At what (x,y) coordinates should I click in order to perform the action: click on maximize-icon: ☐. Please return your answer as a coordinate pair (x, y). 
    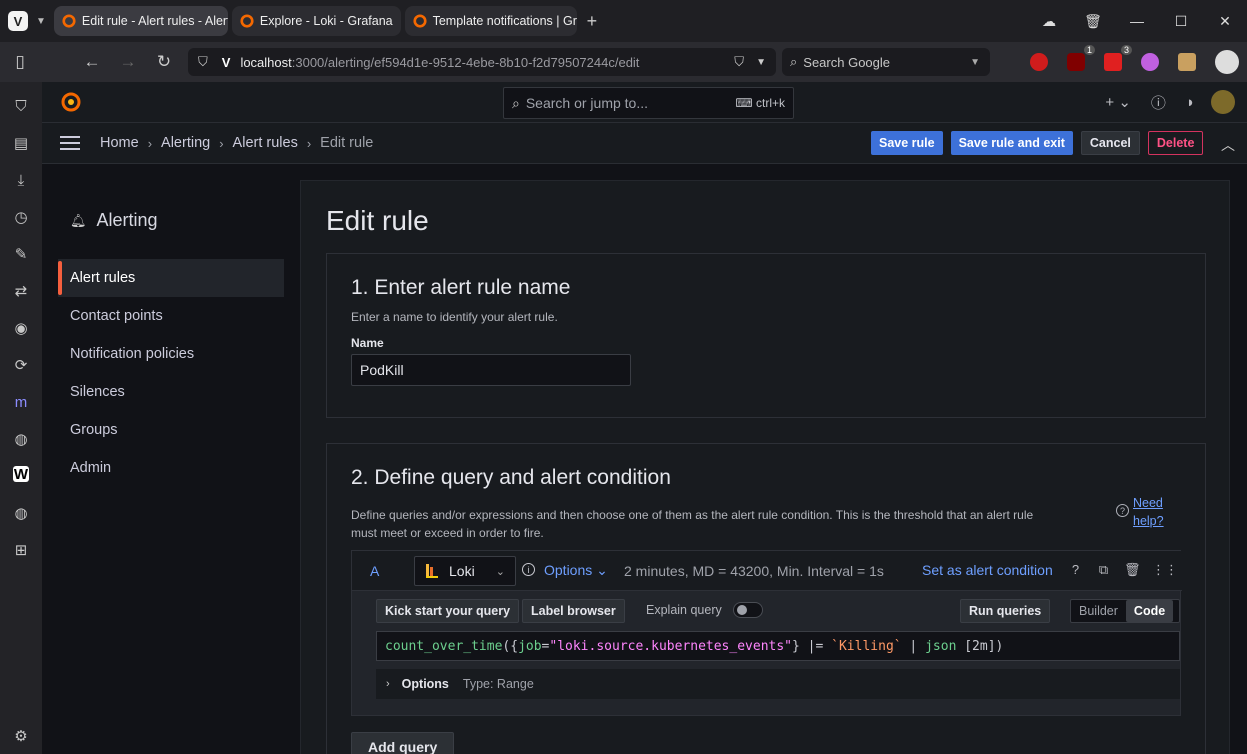
    Looking at the image, I should click on (1181, 21).